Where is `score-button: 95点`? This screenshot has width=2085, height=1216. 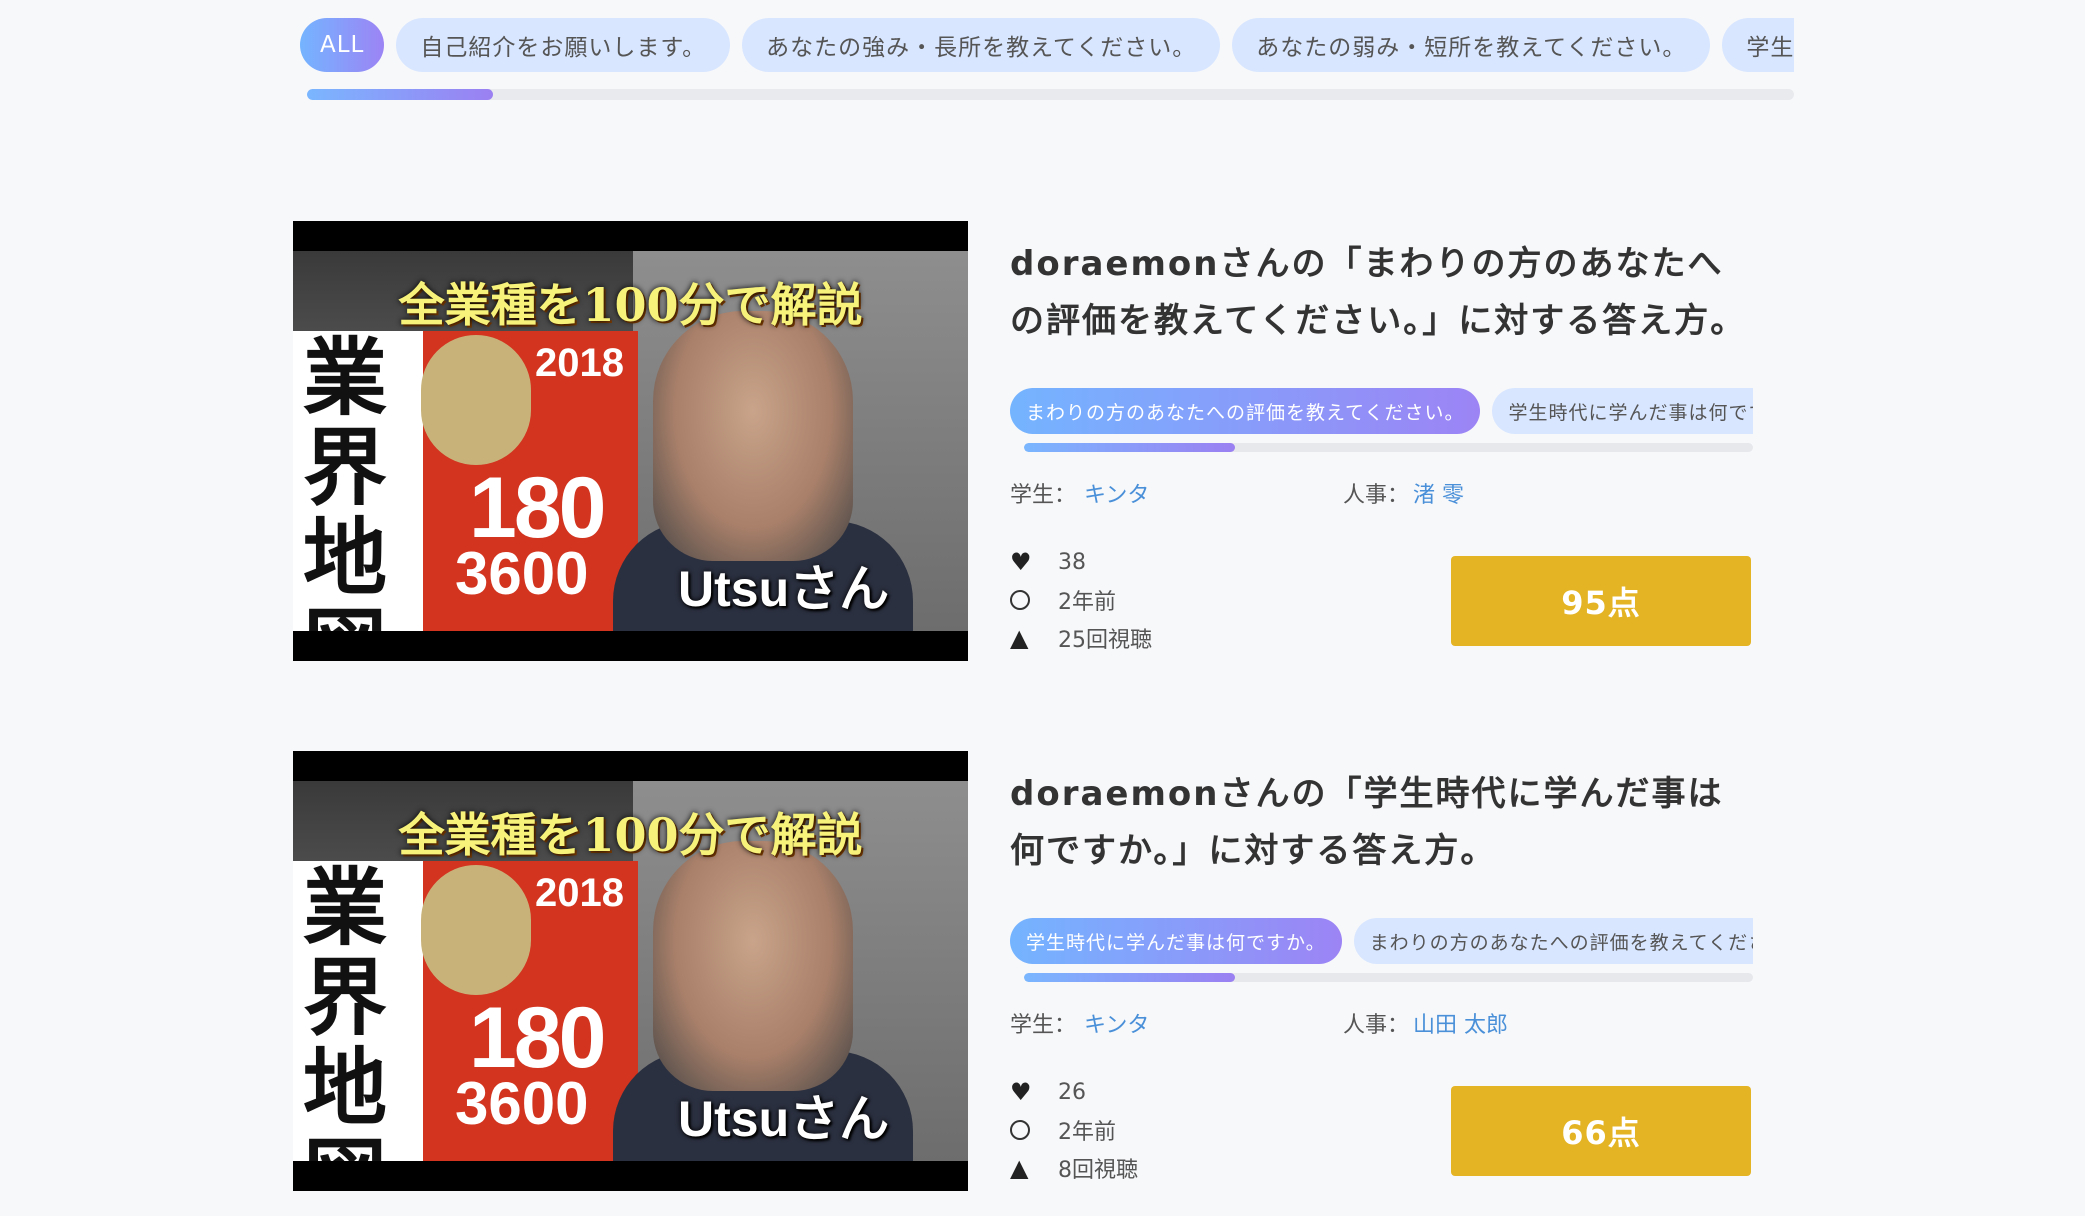 score-button: 95点 is located at coordinates (1601, 601).